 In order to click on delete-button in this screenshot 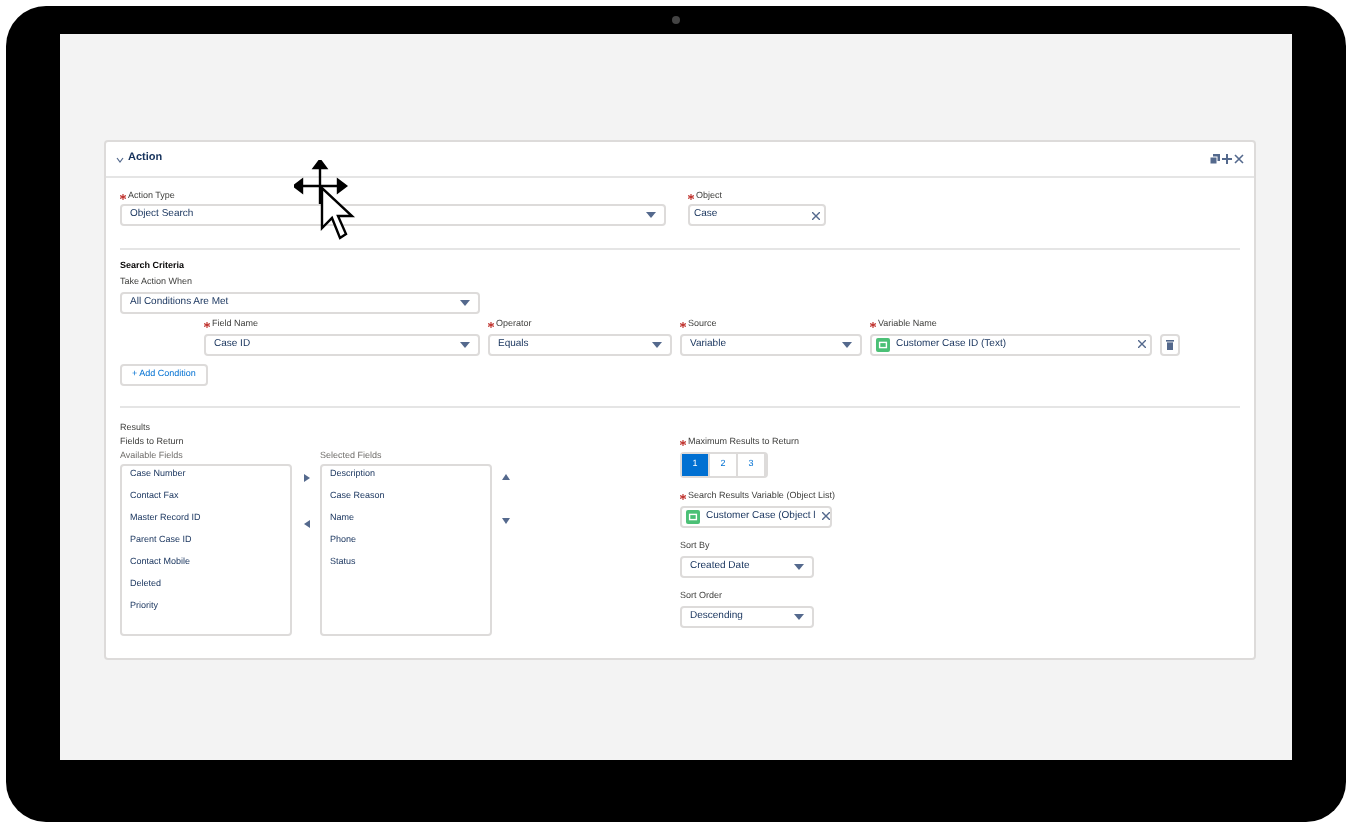, I will do `click(1170, 344)`.